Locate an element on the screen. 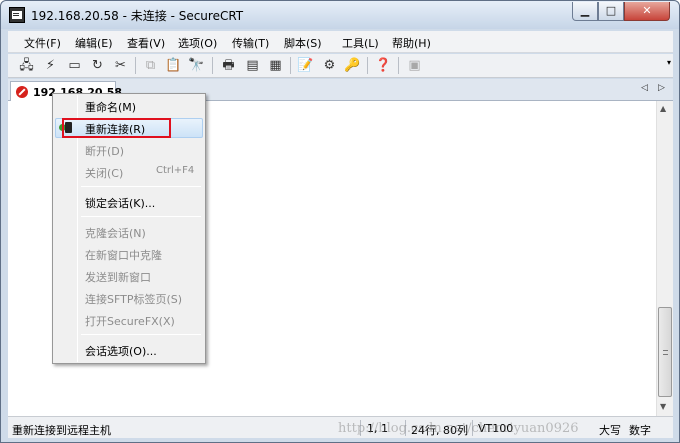  caps-lock-indicator: 大写 is located at coordinates (610, 430).